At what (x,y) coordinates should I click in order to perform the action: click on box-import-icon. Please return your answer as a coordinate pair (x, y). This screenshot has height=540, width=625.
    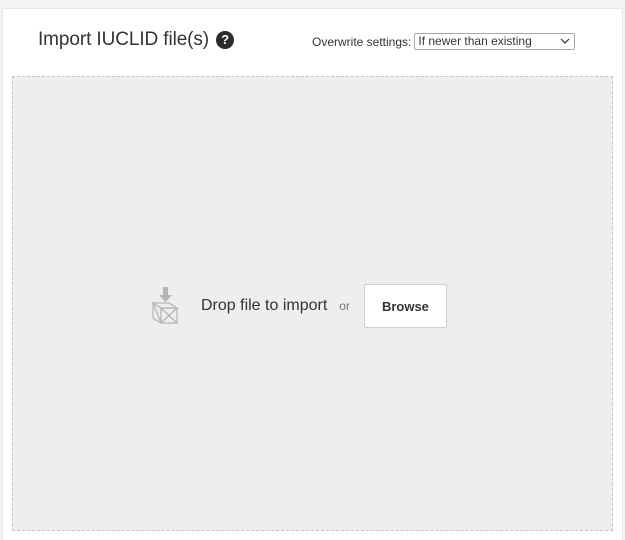
    Looking at the image, I should click on (165, 306).